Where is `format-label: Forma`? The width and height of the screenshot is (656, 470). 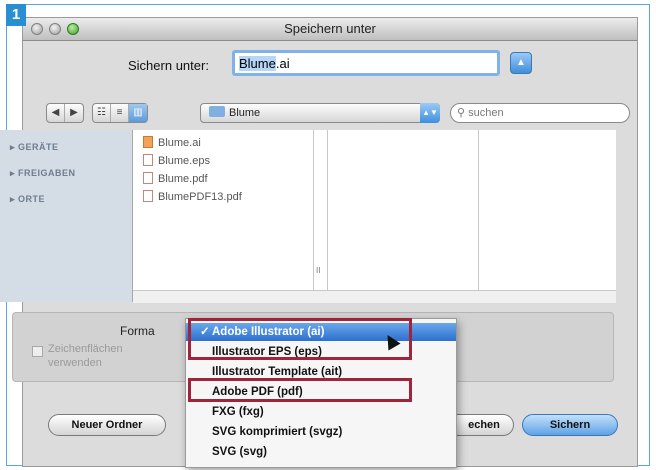
format-label: Forma is located at coordinates (137, 331).